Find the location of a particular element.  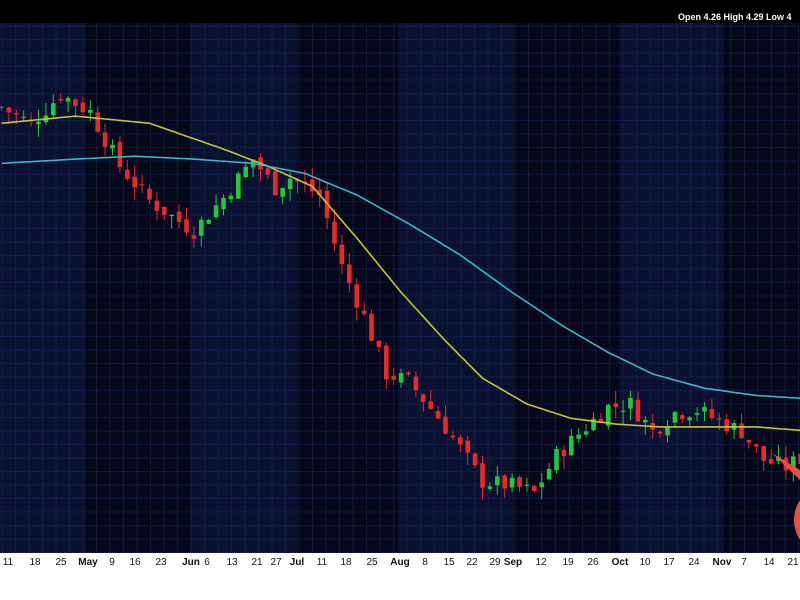

x-tick-label: Nov is located at coordinates (722, 562).